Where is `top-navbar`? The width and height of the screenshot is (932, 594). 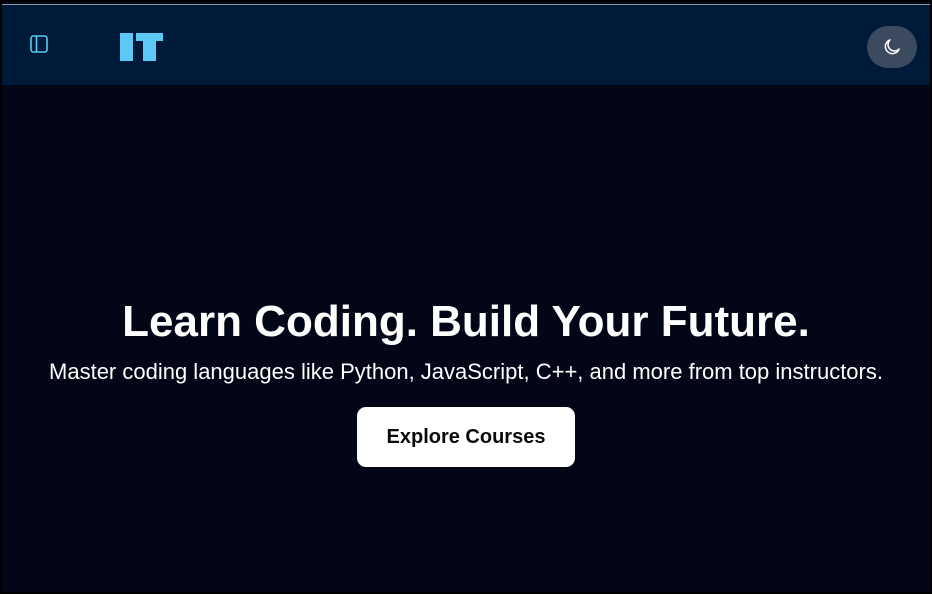
top-navbar is located at coordinates (466, 44).